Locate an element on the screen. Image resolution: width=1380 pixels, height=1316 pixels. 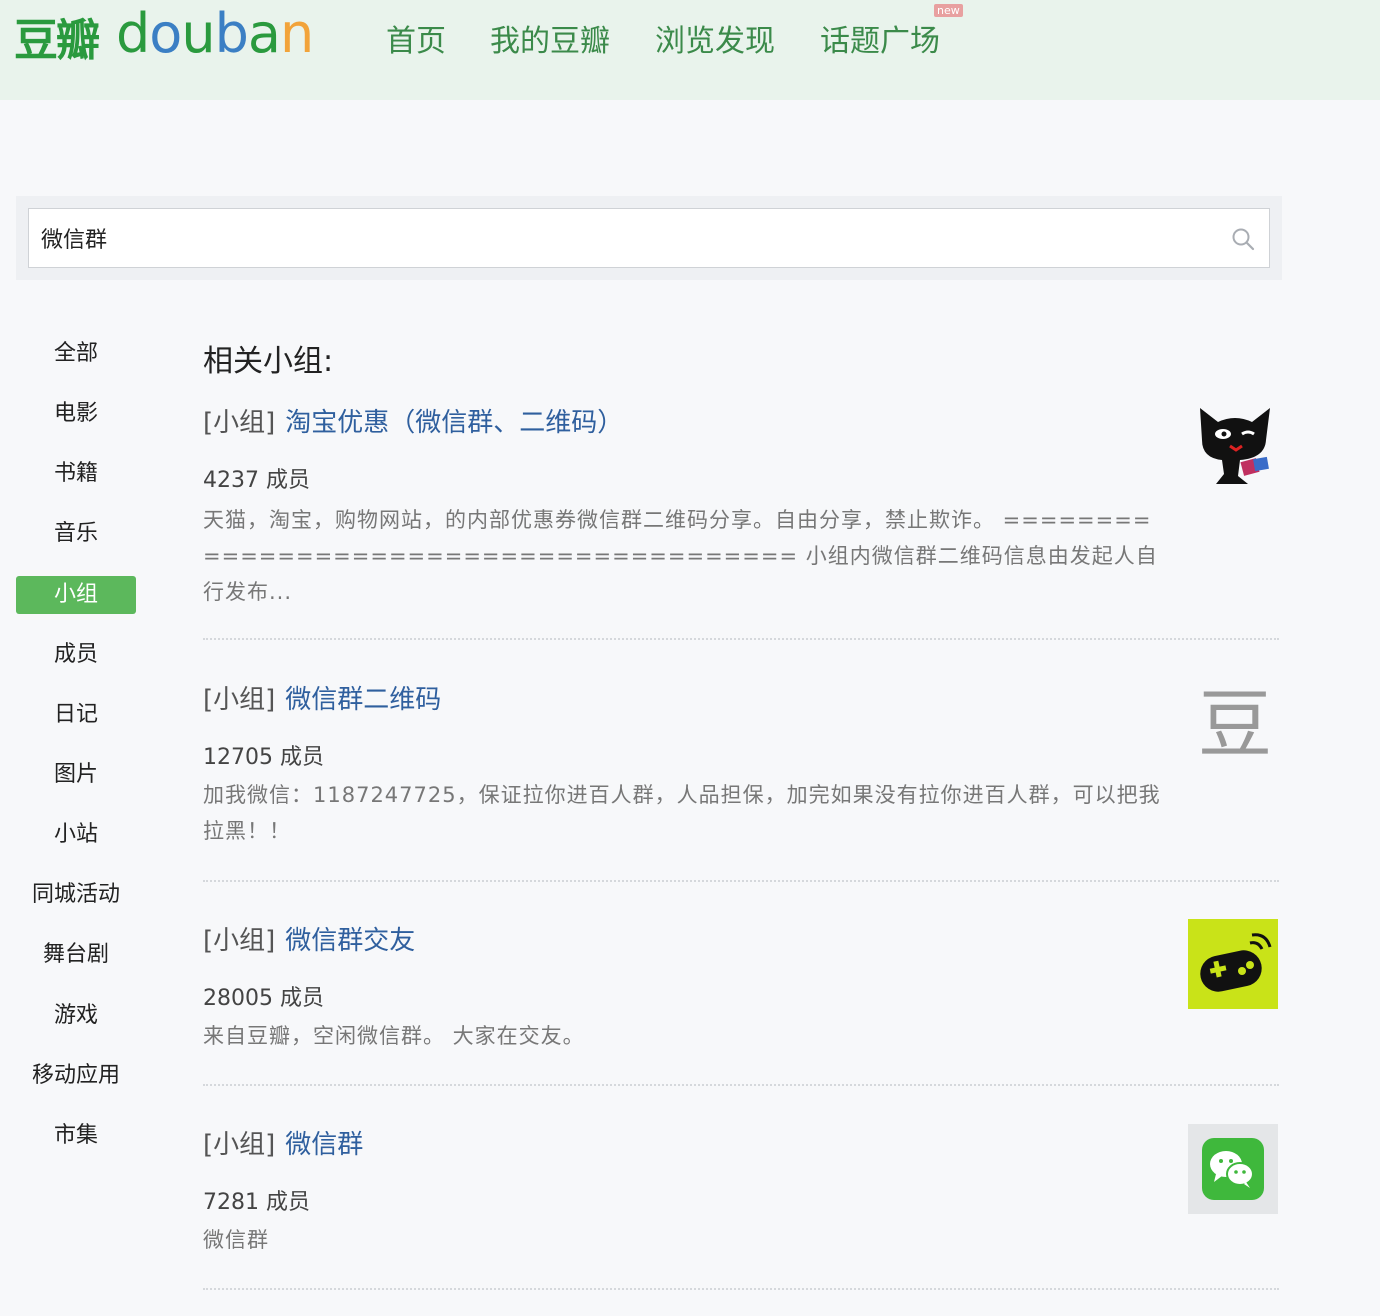
result-name-link: 淘宝优惠（微信群、二维码） is located at coordinates (454, 423).